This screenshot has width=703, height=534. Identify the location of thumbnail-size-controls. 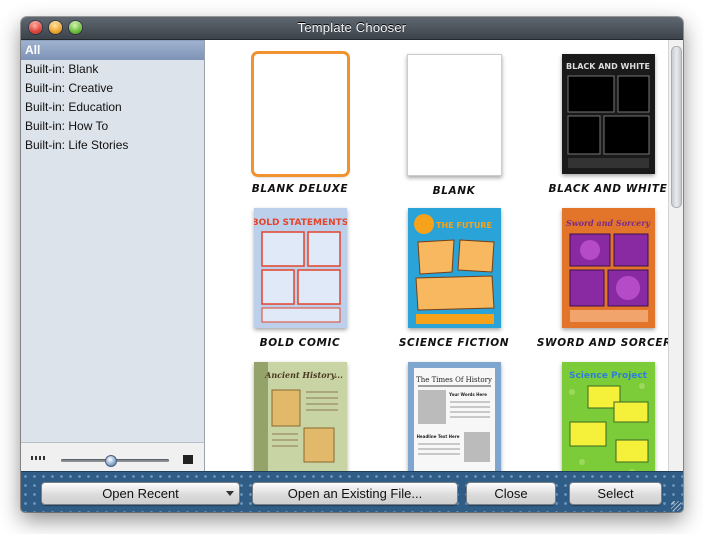
(113, 457).